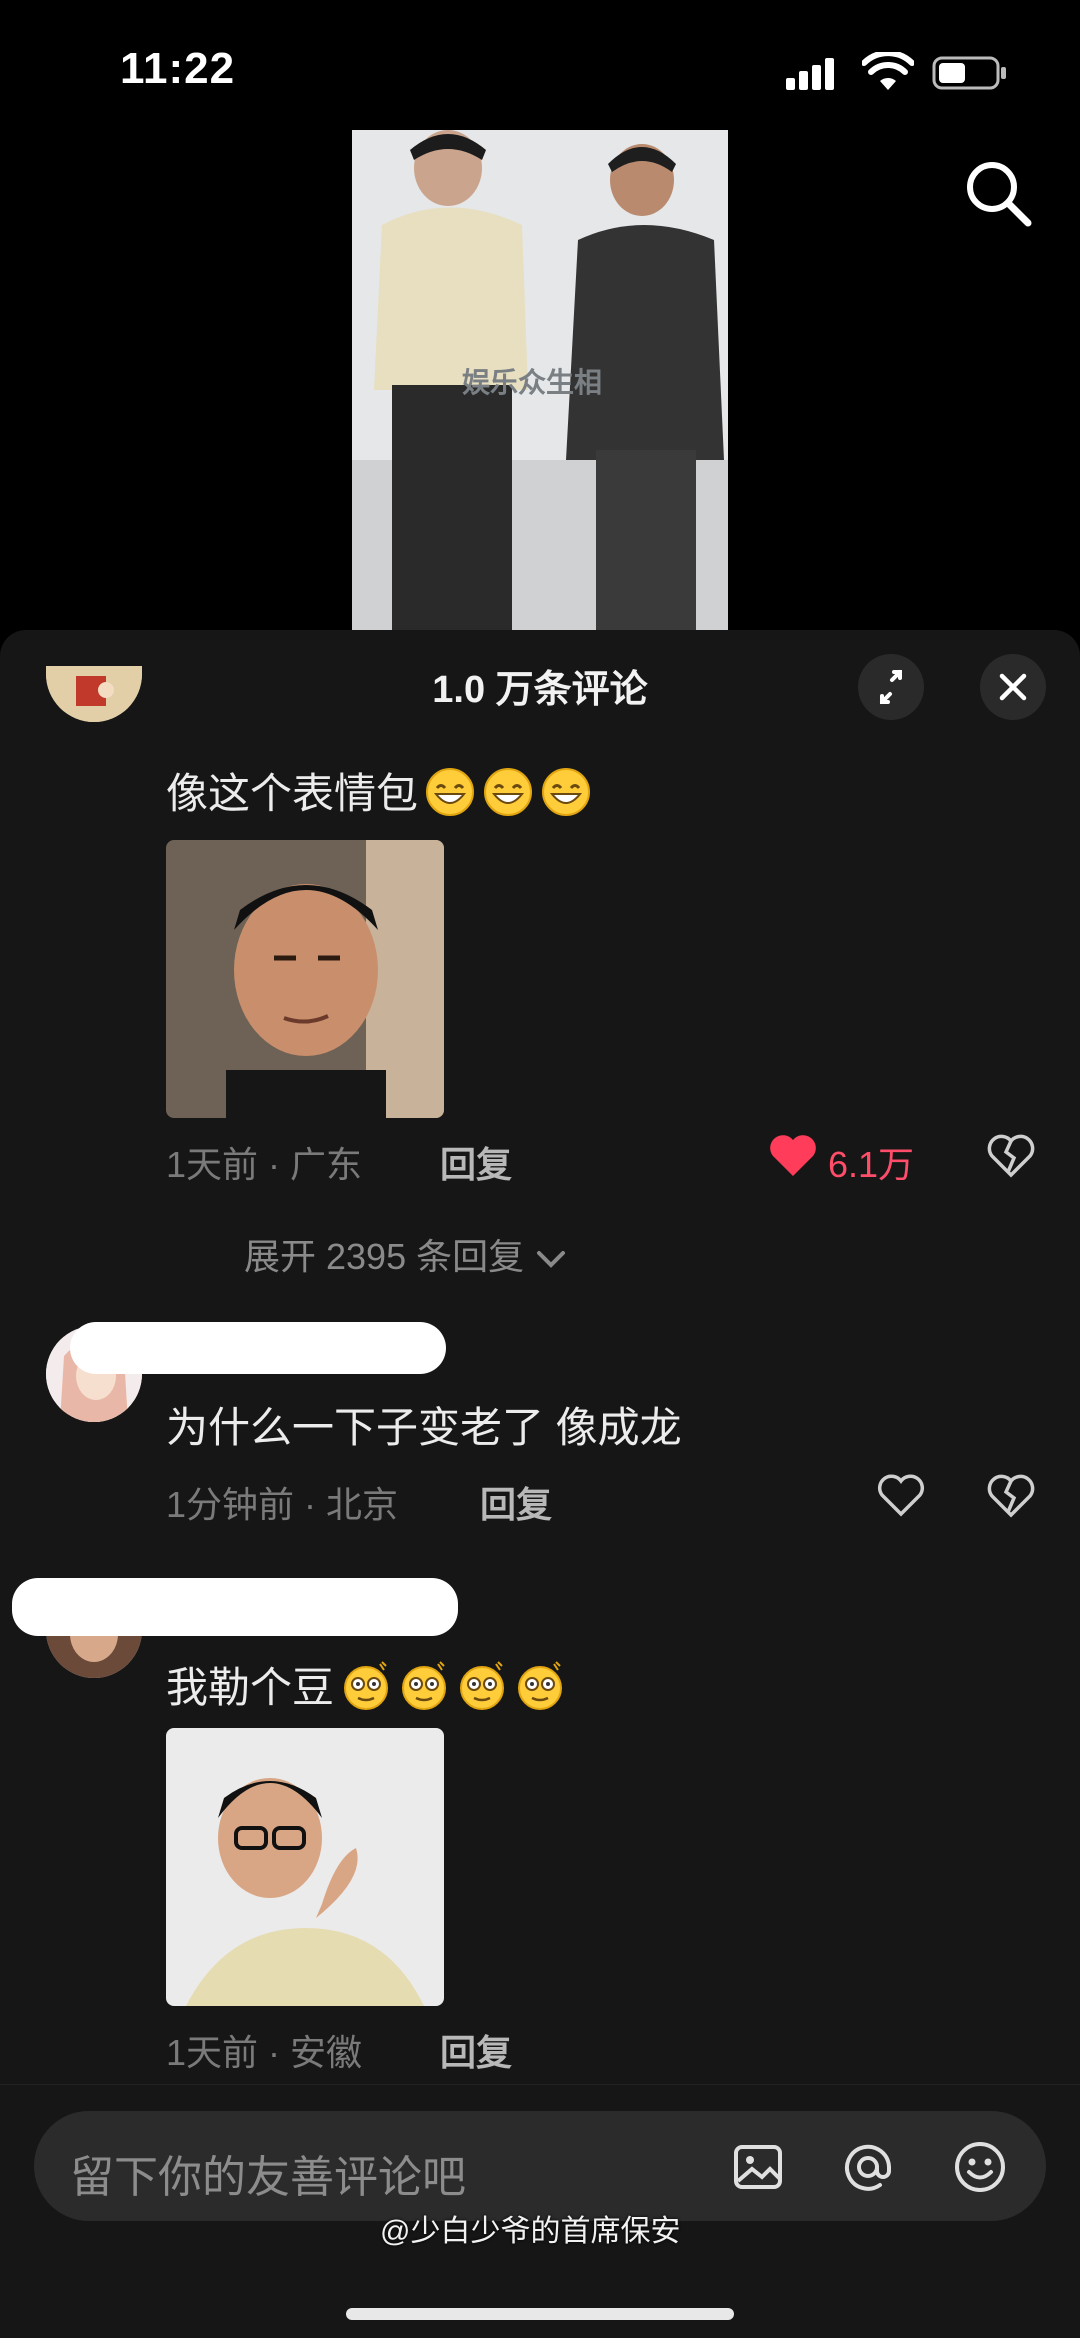 The image size is (1080, 2338). Describe the element at coordinates (264, 1164) in the screenshot. I see `comment-meta: 1天前 · 广东` at that location.